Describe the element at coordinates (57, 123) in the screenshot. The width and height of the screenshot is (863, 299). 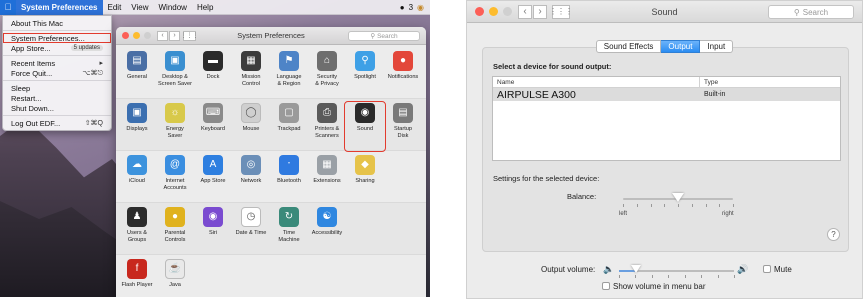
I see `apple-menu-item: Log Out EDF... ⇧⌘Q` at that location.